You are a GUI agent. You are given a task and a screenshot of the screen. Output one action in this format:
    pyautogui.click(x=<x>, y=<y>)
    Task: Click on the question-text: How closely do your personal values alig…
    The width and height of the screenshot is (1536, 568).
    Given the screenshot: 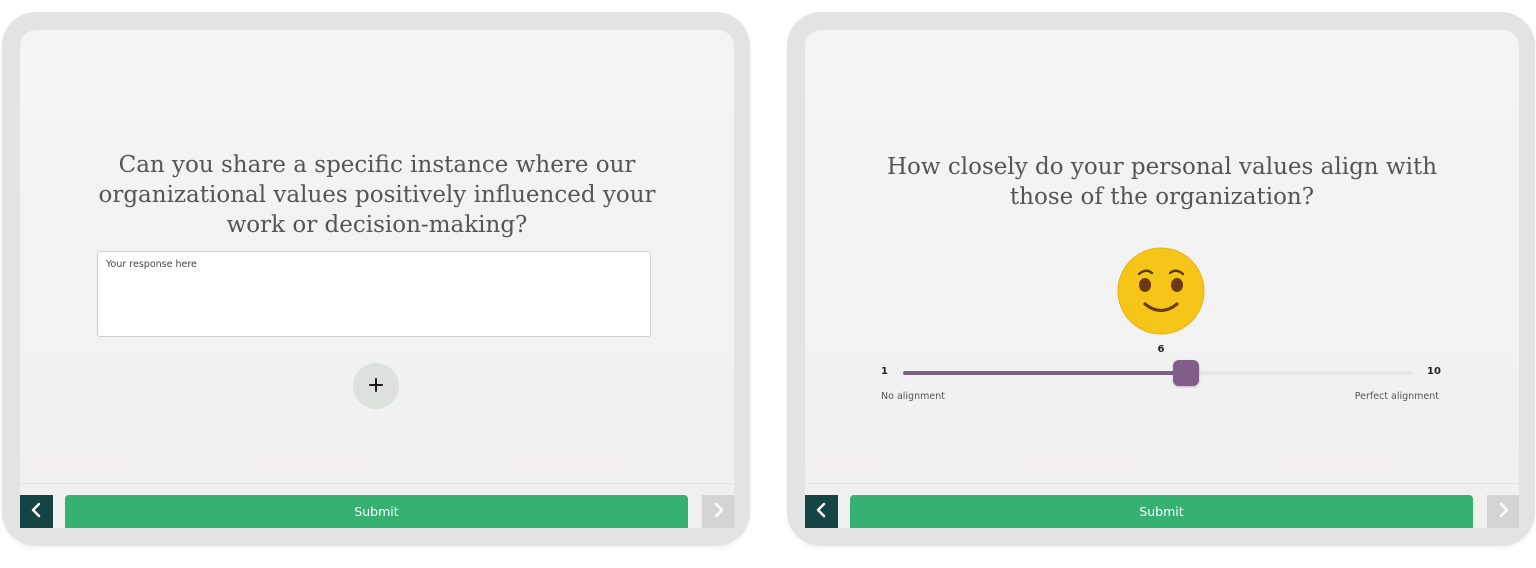 What is the action you would take?
    pyautogui.click(x=1162, y=182)
    